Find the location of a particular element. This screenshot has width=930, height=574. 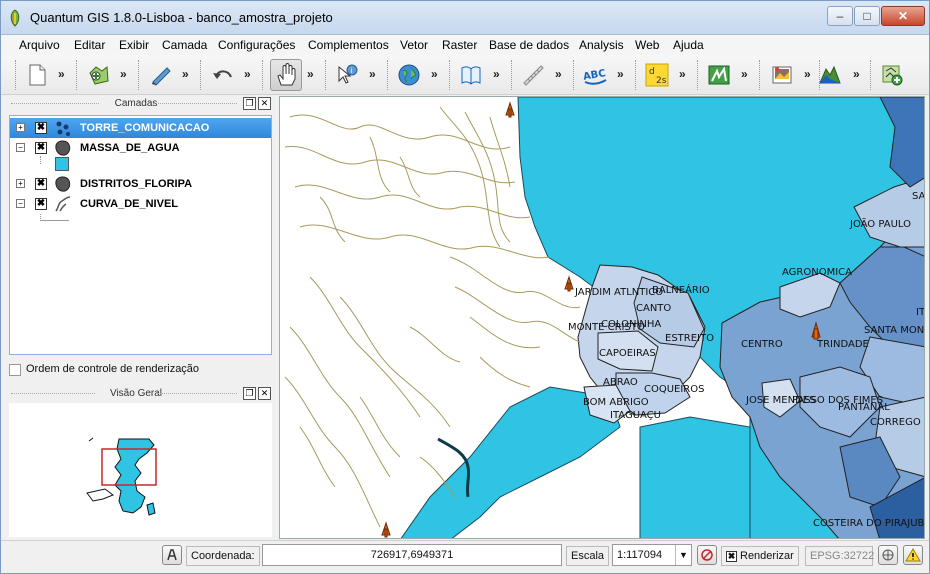

menu-configuracoes: Configurações is located at coordinates (256, 45).